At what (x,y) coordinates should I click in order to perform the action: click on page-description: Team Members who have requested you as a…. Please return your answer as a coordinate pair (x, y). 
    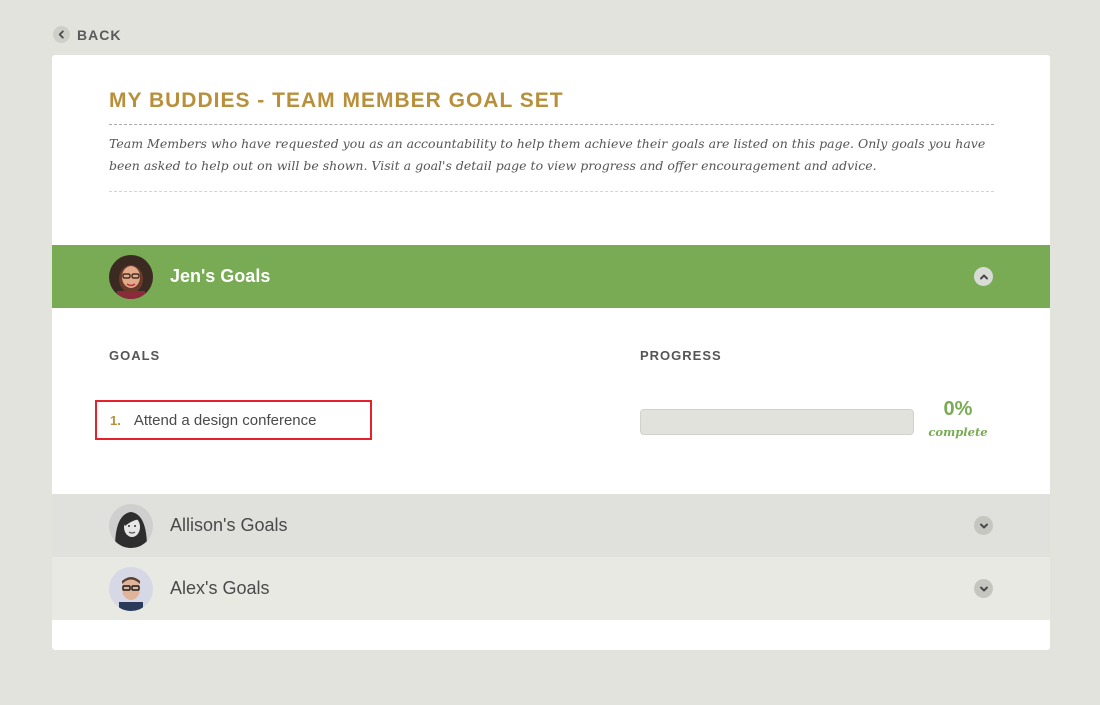
    Looking at the image, I should click on (551, 158).